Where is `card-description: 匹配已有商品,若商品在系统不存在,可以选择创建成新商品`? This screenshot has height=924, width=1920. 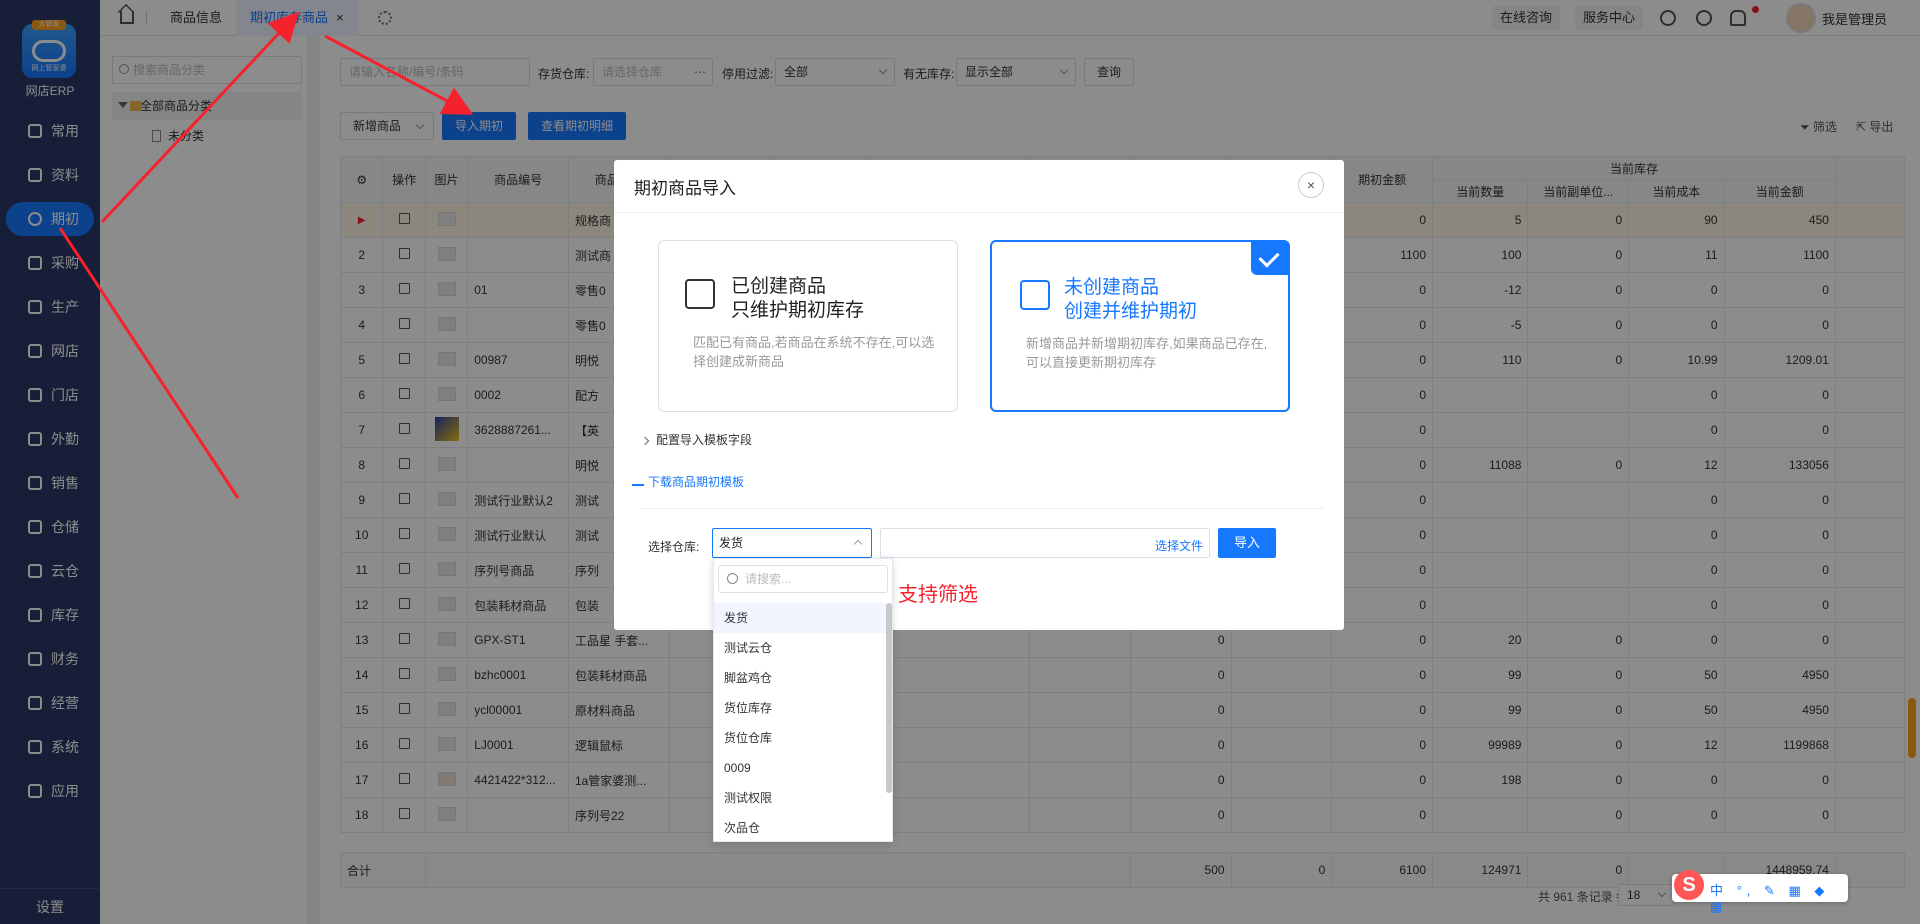 card-description: 匹配已有商品,若商品在系统不存在,可以选择创建成新商品 is located at coordinates (814, 352).